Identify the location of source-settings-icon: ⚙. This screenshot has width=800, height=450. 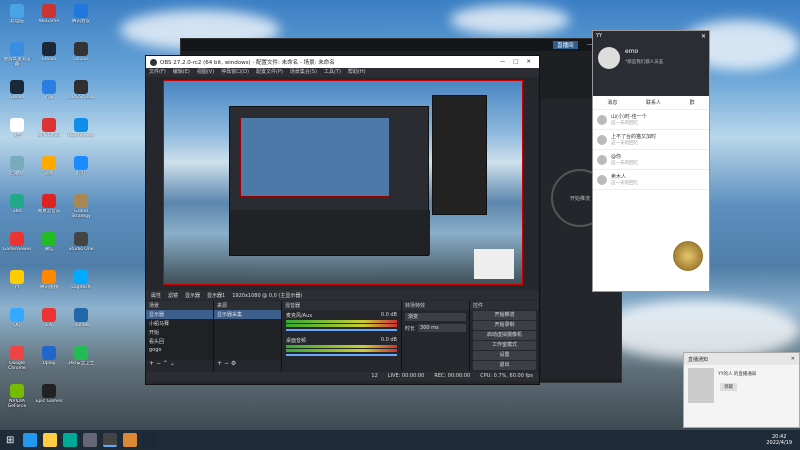
(233, 363).